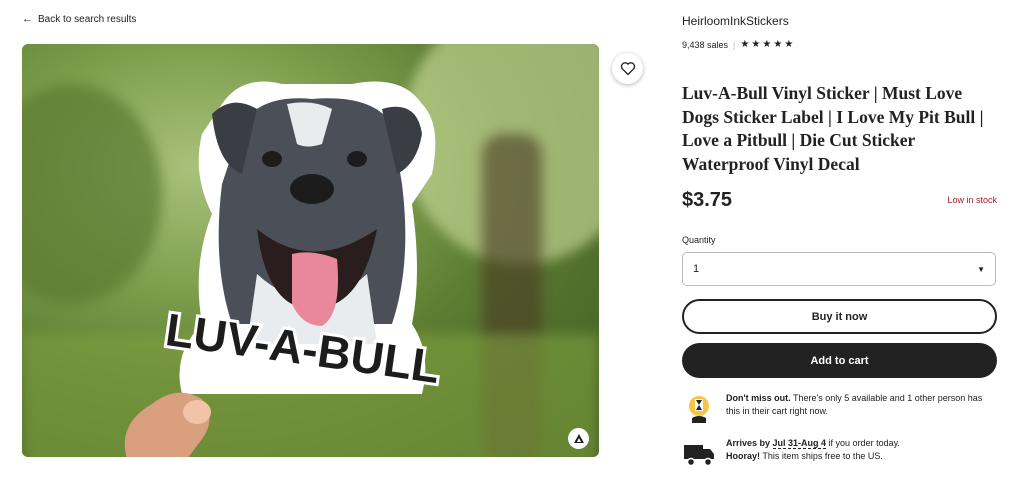  I want to click on arrow-left-icon: ←, so click(27, 19).